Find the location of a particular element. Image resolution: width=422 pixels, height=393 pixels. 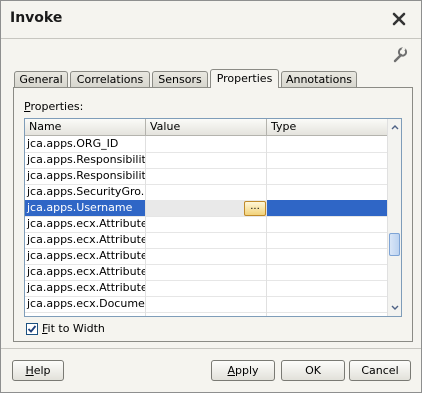

table-row: jca.apps.ecx.Attribute2 is located at coordinates (206, 240).